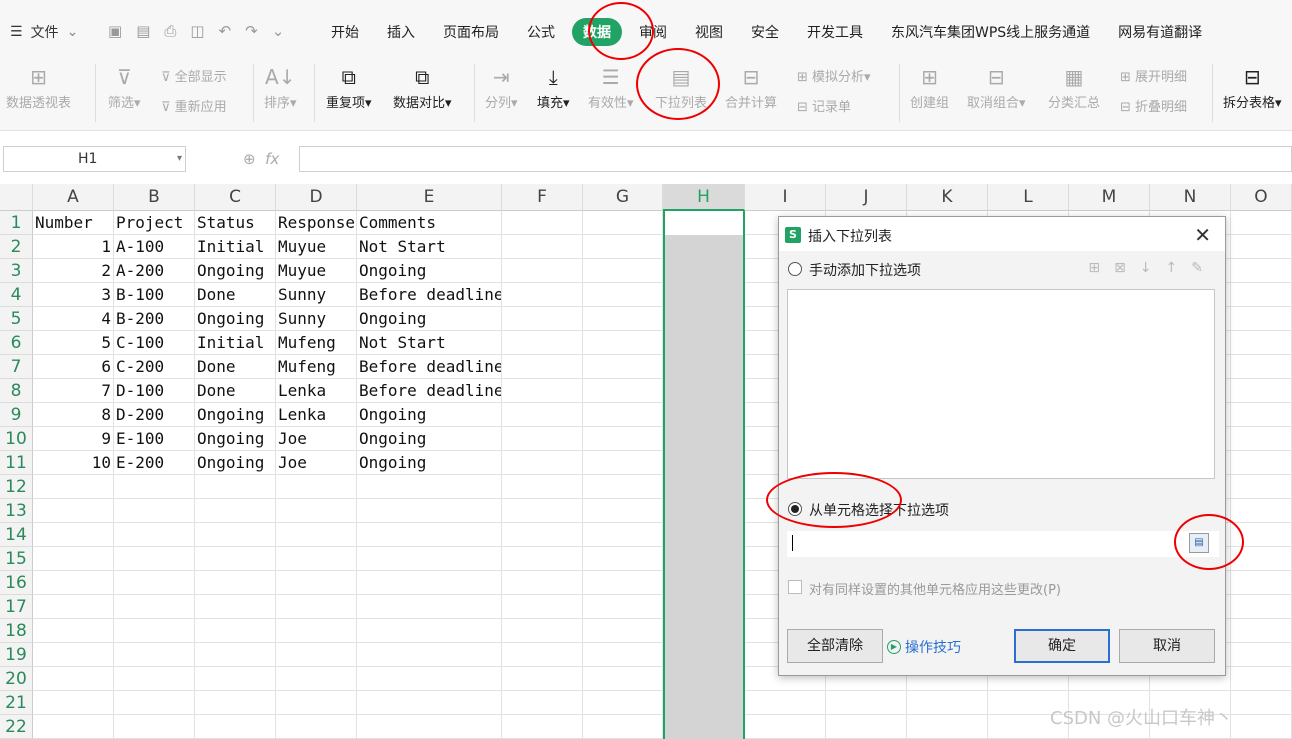 The image size is (1292, 739). I want to click on cell-o4, so click(1261, 295).